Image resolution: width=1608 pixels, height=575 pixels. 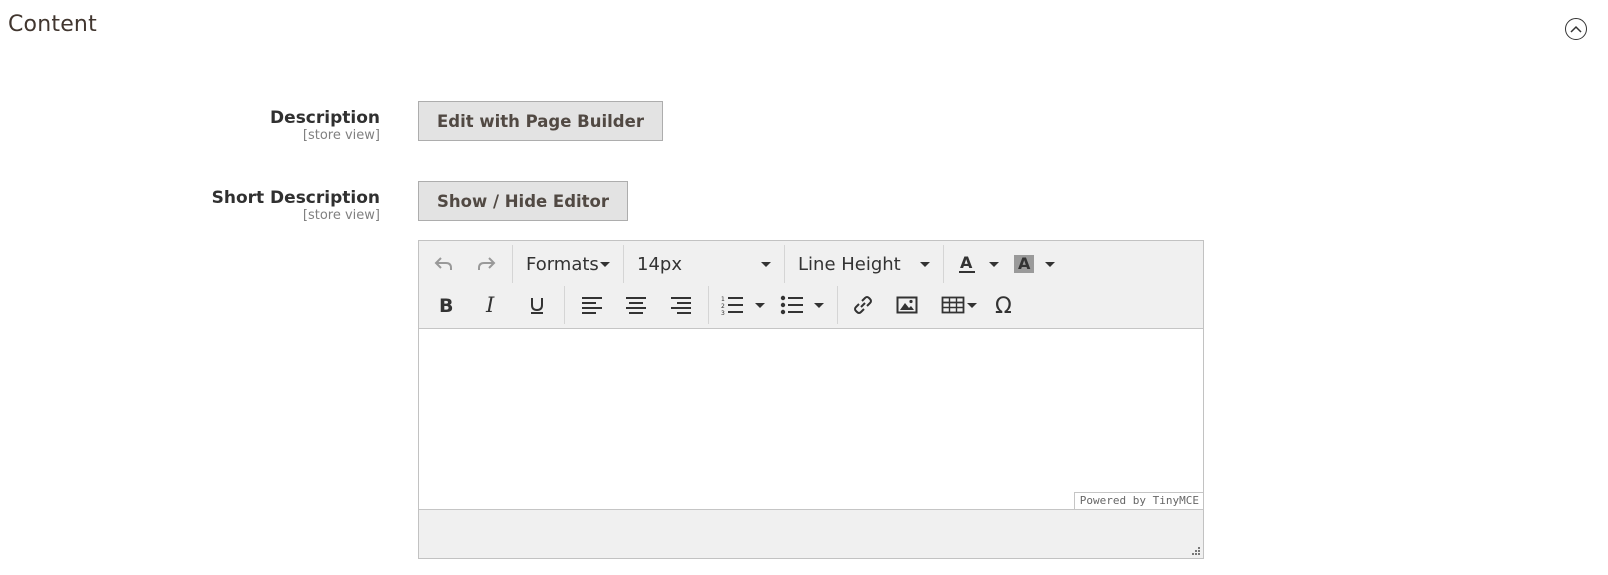 I want to click on numbered-list-button: 1 2 3, so click(x=743, y=305).